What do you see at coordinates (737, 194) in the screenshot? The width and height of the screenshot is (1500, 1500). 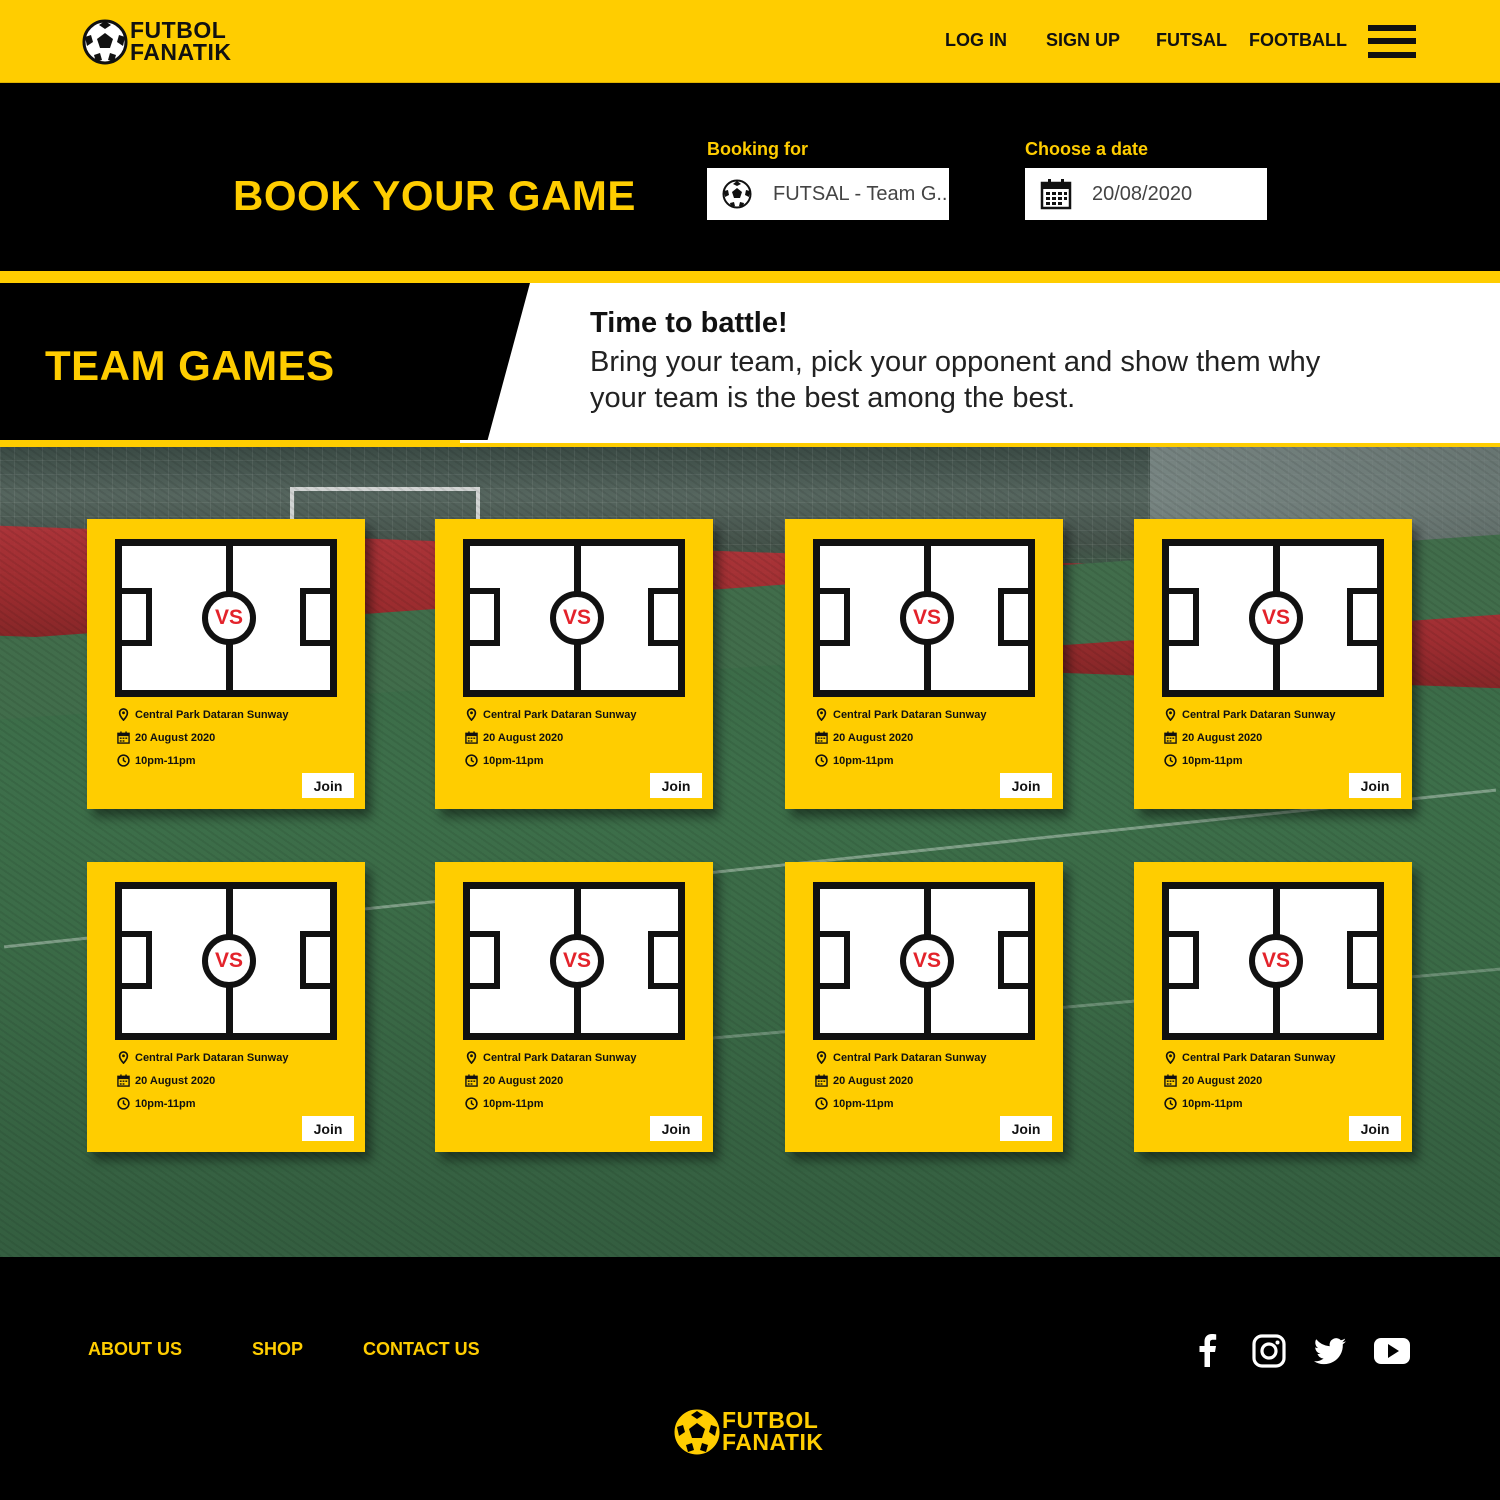 I see `soccer-ball-icon` at bounding box center [737, 194].